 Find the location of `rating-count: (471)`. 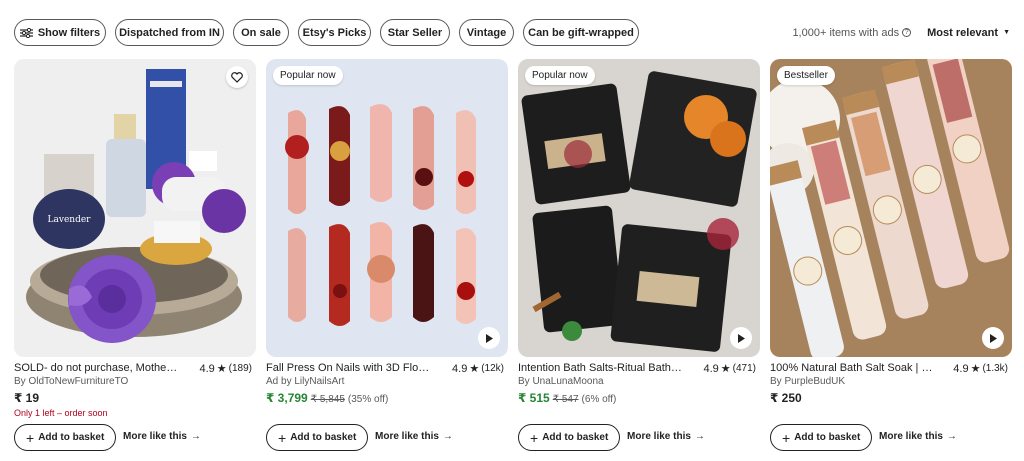

rating-count: (471) is located at coordinates (744, 368).